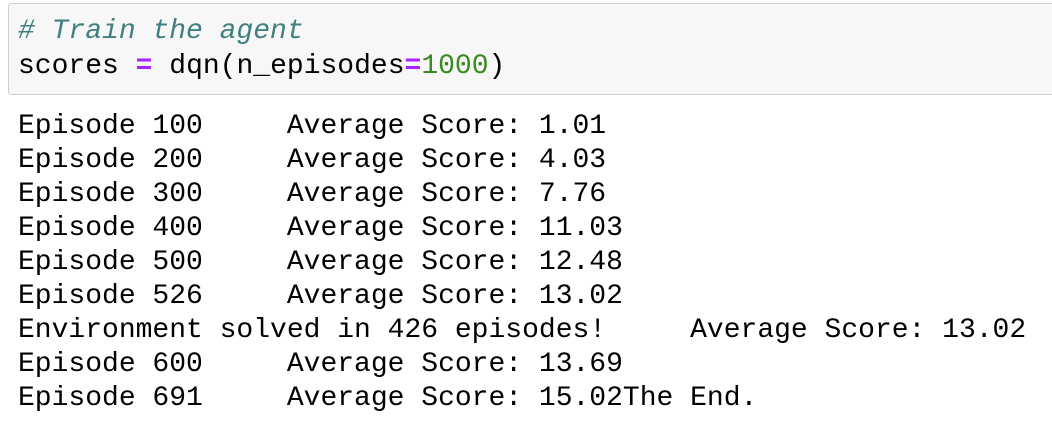 This screenshot has height=422, width=1052. Describe the element at coordinates (320, 296) in the screenshot. I see `output-line: Episode 526 Average Score: 13.02` at that location.